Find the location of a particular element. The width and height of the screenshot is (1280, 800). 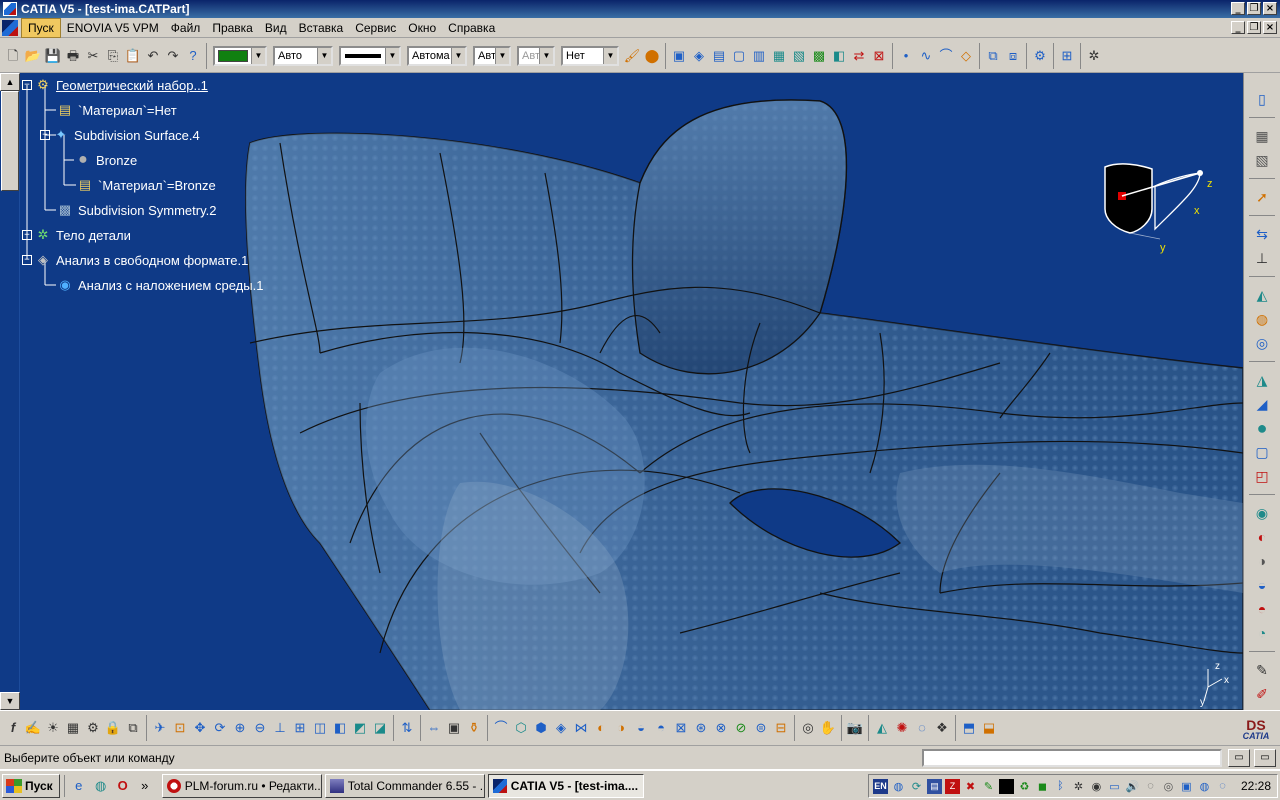

start-button: Пуск is located at coordinates (31, 785).